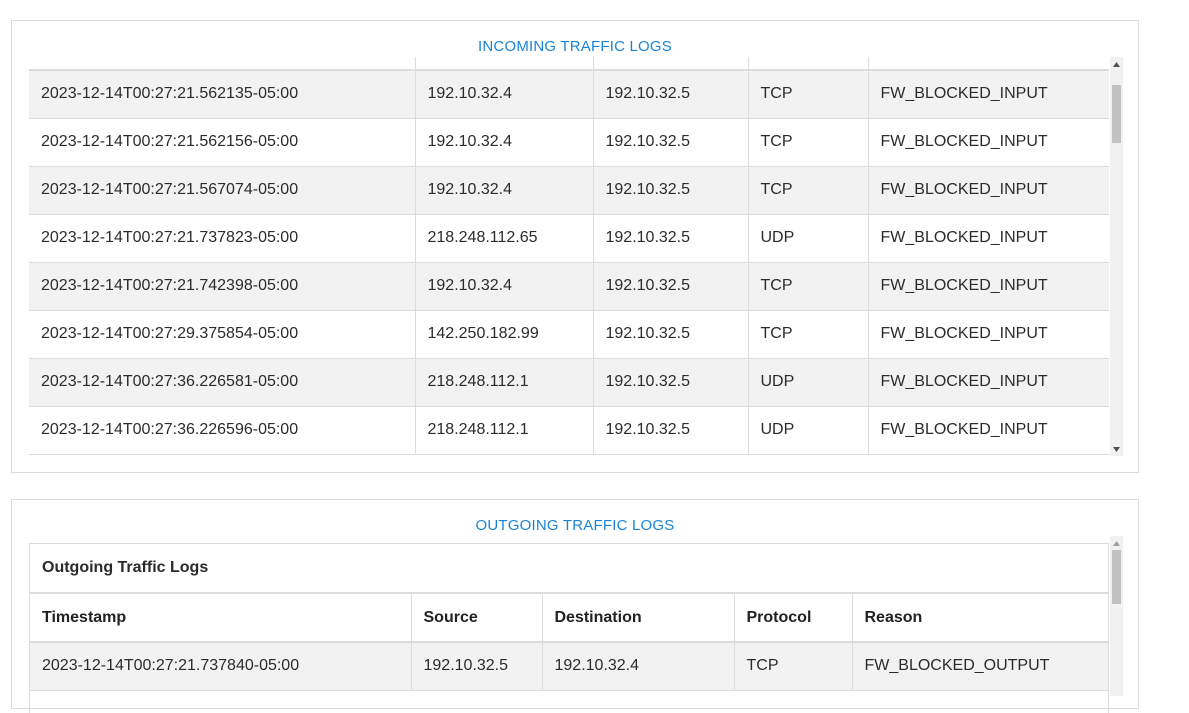 The image size is (1189, 713). I want to click on cell-timestamp: 2023-12-14T00:27:36.226581-05:00, so click(222, 382).